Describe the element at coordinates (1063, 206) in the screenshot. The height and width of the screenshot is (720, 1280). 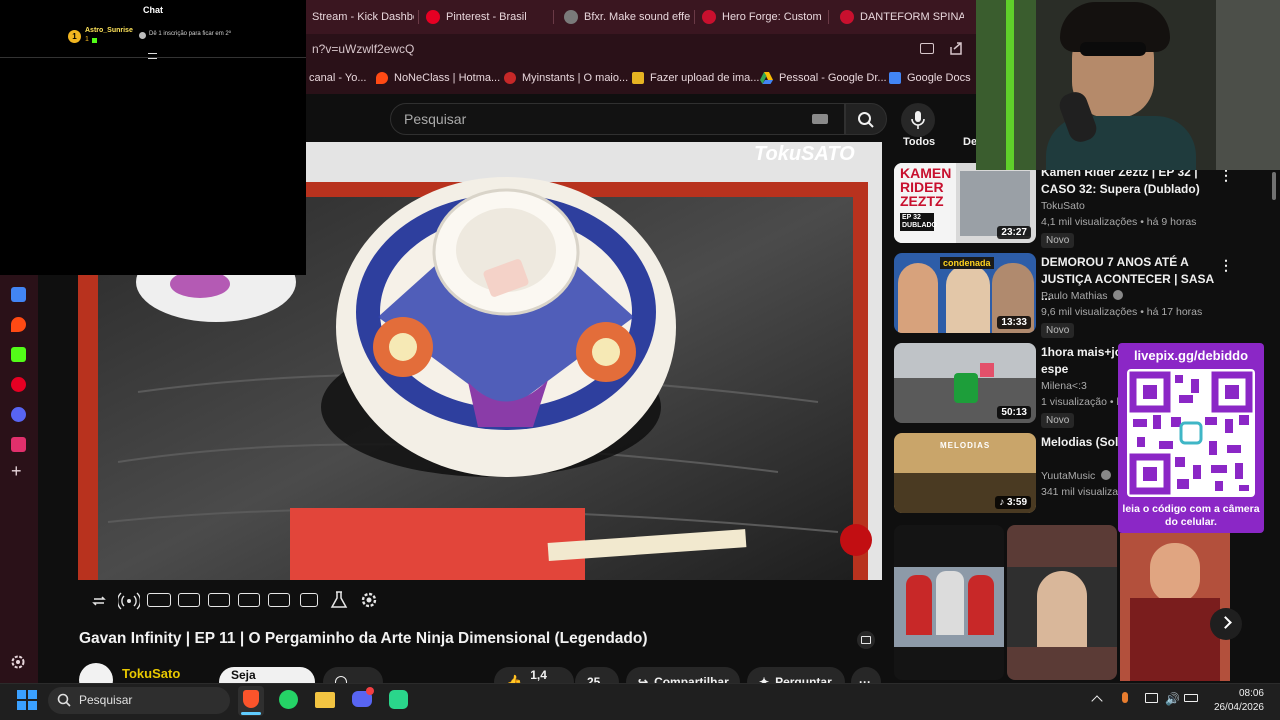
I see `recommendation-channel: TokuSato` at that location.